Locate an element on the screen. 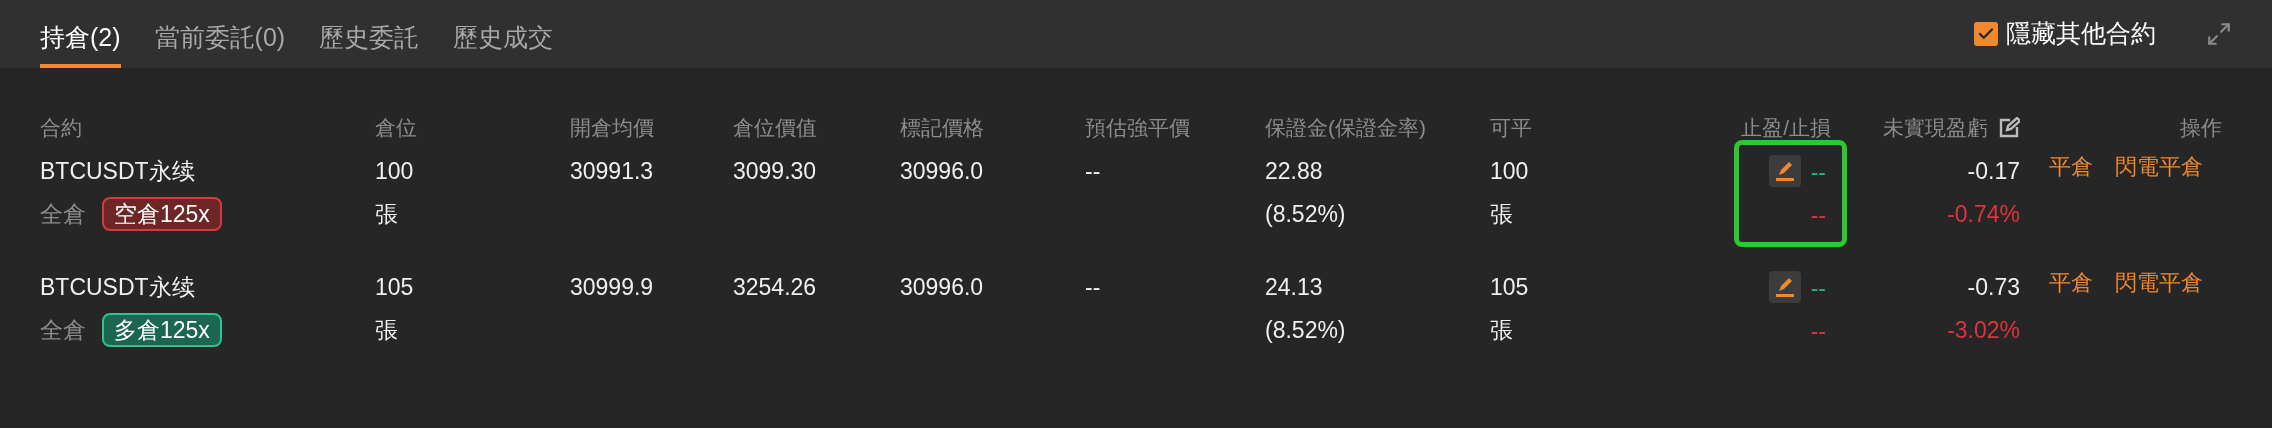 This screenshot has height=428, width=2272. column-header: 標記價格 is located at coordinates (942, 127).